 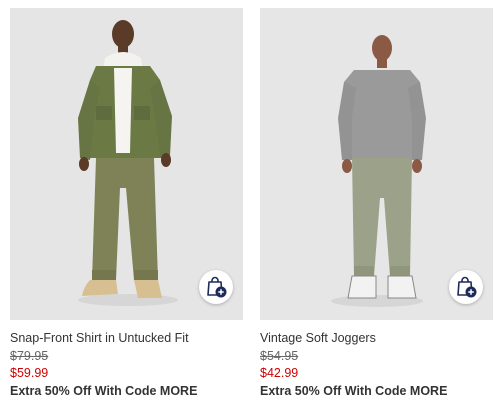 What do you see at coordinates (29, 373) in the screenshot?
I see `sale-price: $59.99` at bounding box center [29, 373].